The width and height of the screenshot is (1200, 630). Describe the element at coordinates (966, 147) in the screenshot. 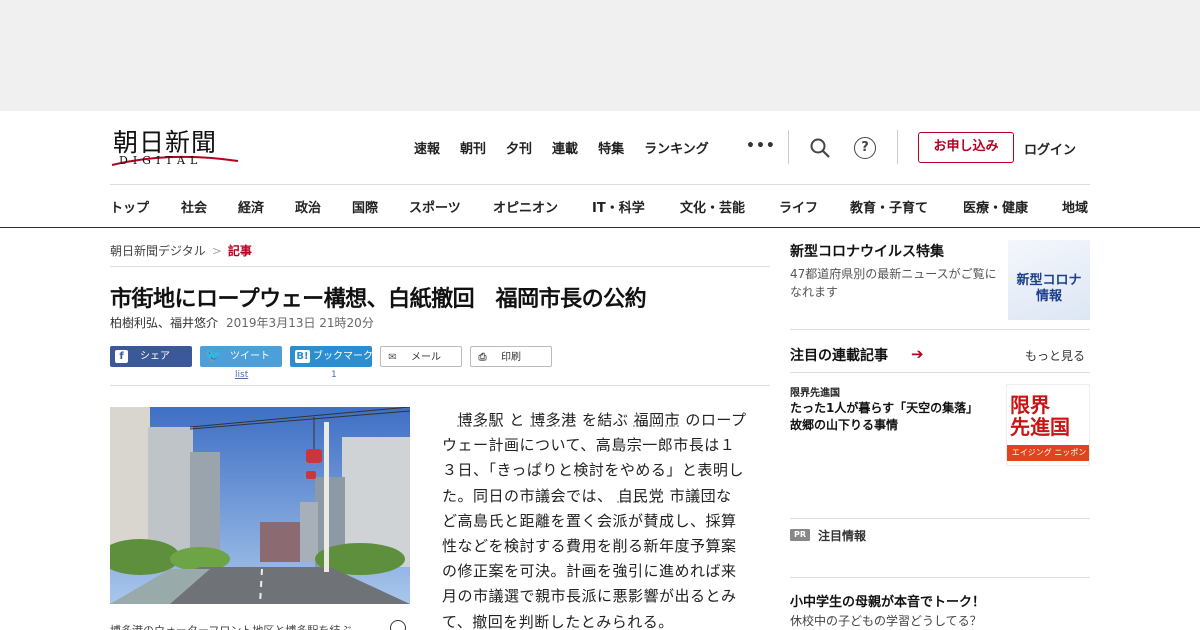

I see `apply-button: お申し込み` at that location.